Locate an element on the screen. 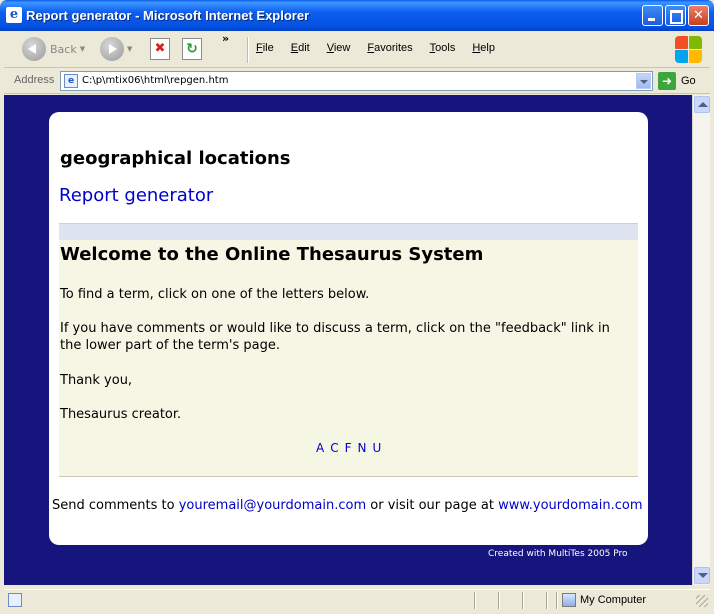  address-url: C:\p\mtix06\html\repgen.htm is located at coordinates (155, 80).